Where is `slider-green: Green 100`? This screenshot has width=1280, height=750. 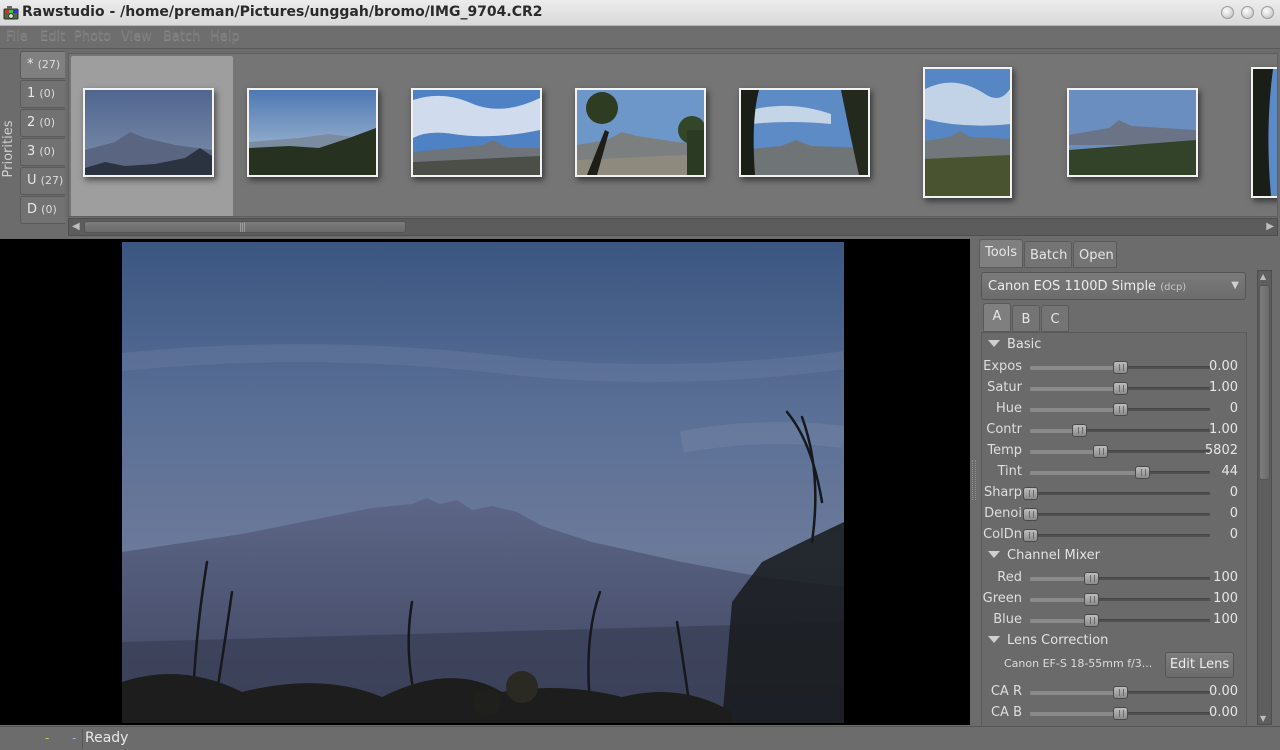 slider-green: Green 100 is located at coordinates (1114, 599).